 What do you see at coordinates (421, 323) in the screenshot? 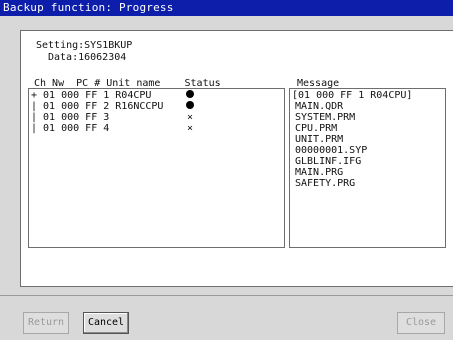
I see `close-button: Close` at bounding box center [421, 323].